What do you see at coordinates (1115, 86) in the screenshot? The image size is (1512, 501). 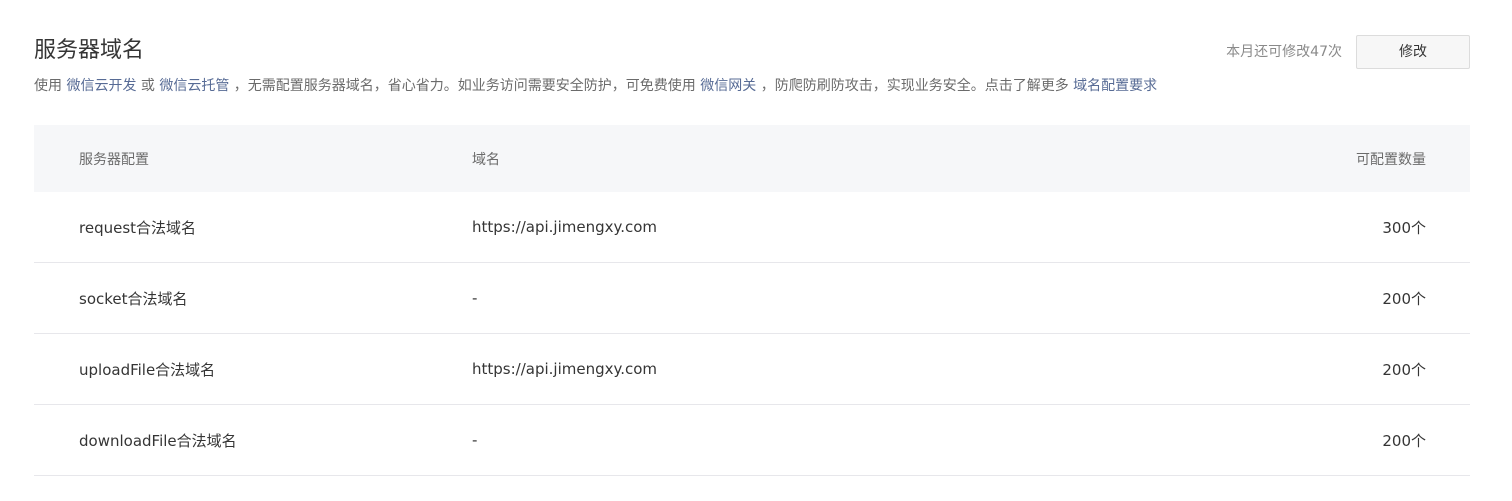 I see `domain-requirements-link: 域名配置要求` at bounding box center [1115, 86].